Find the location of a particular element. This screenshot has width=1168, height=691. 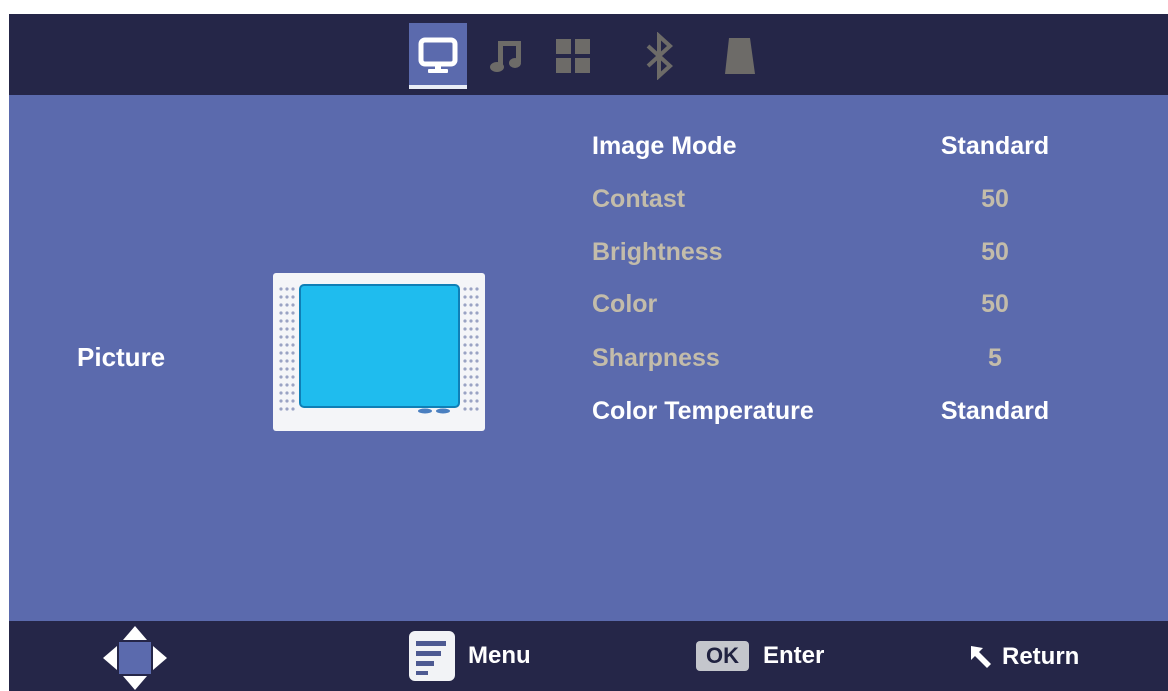

tab-apps is located at coordinates (573, 56).